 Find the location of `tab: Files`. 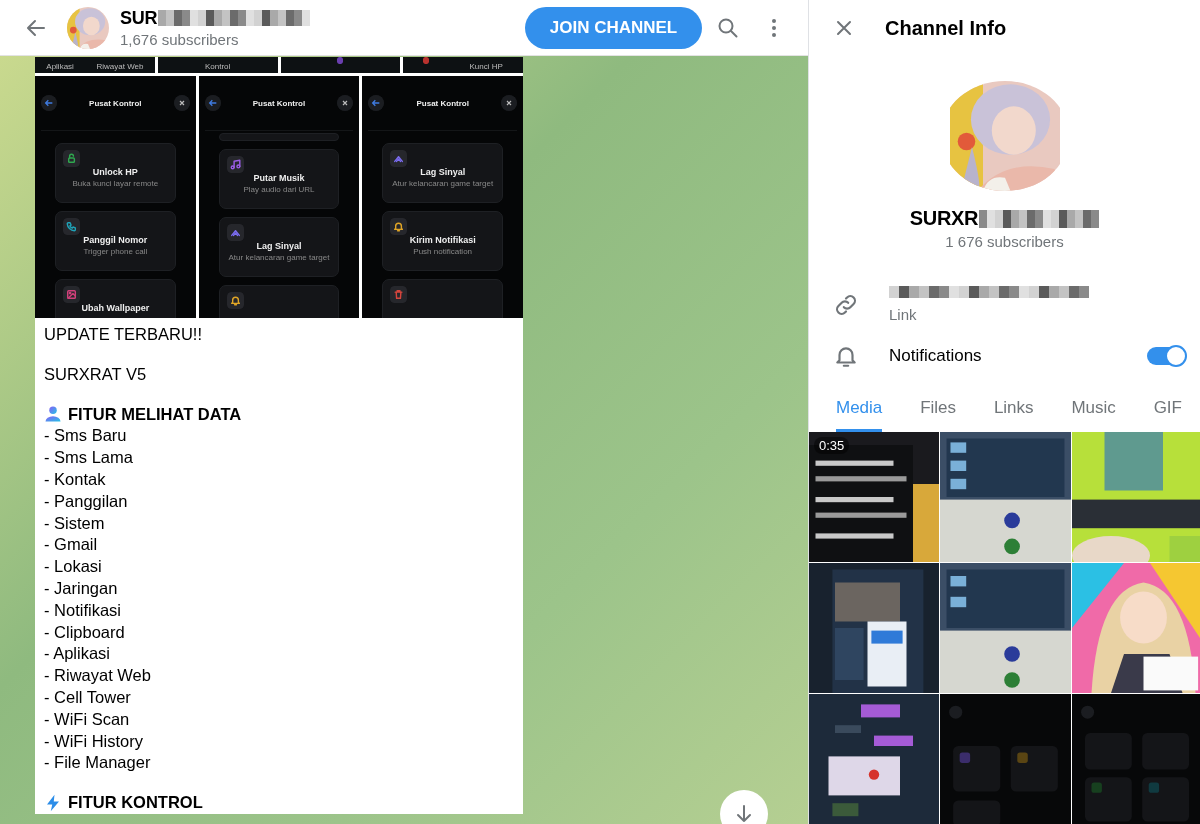

tab: Files is located at coordinates (938, 414).